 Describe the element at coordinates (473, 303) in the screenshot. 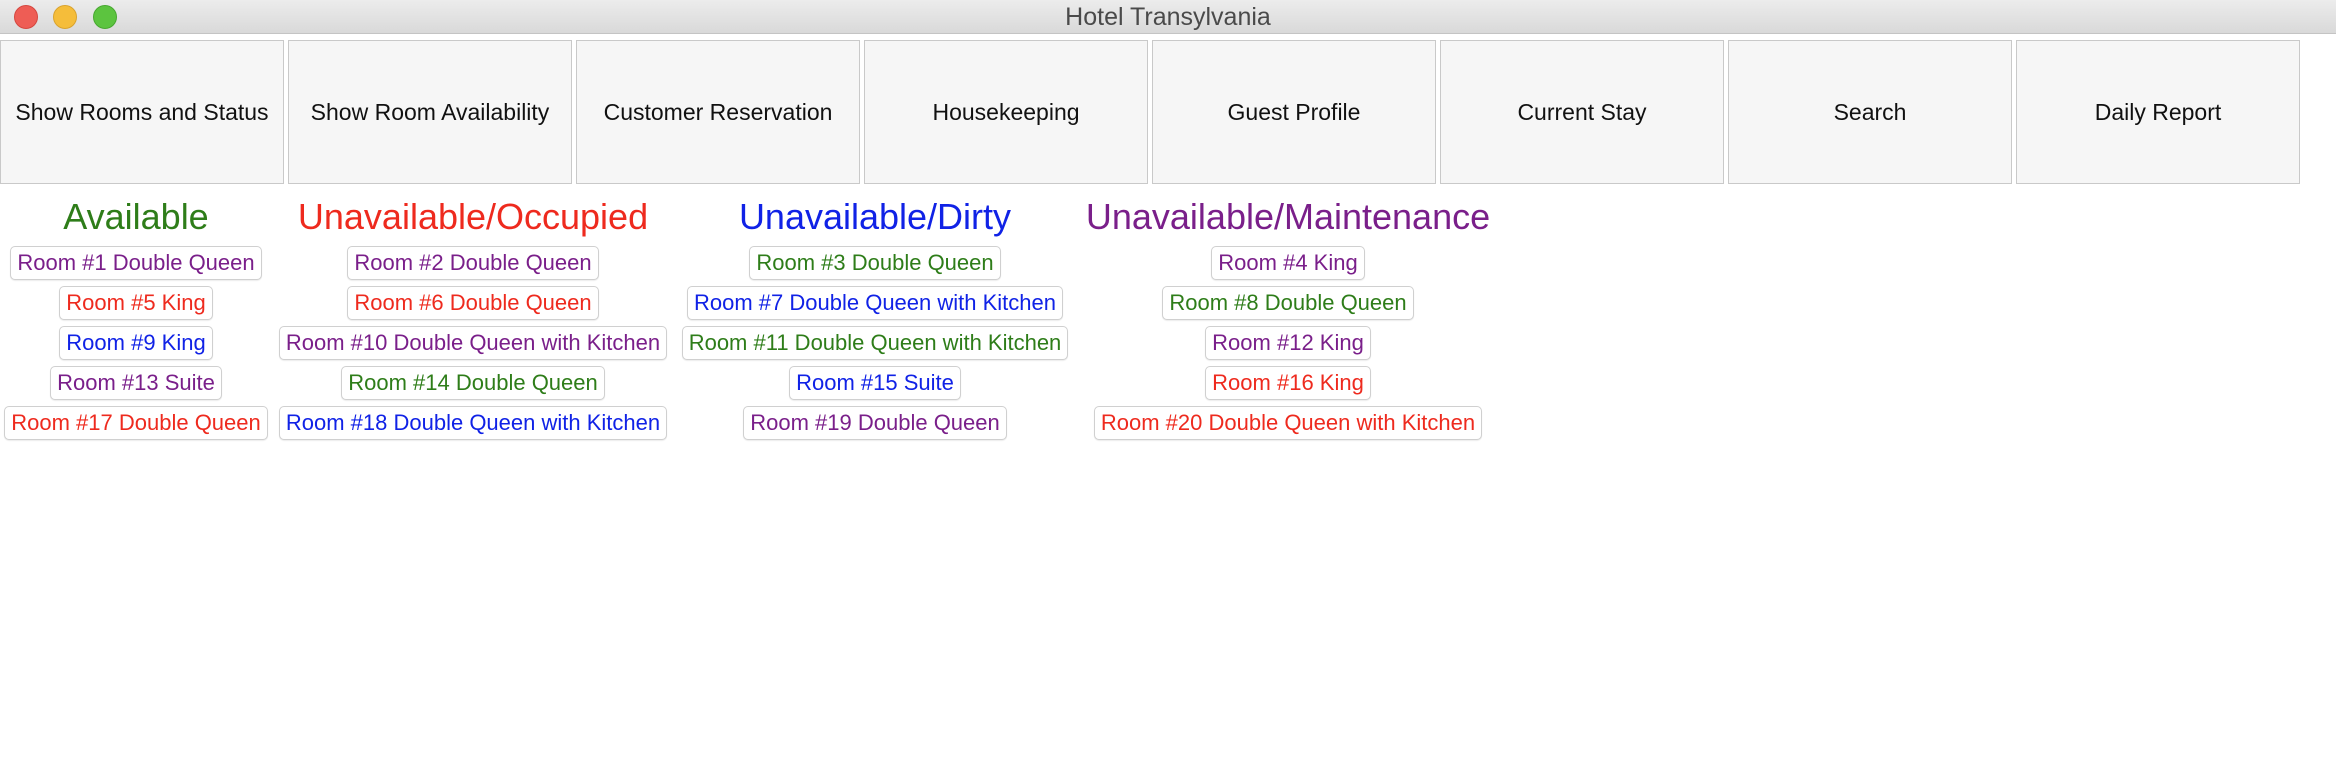

I see `room-button: Room #6 Double Queen` at that location.